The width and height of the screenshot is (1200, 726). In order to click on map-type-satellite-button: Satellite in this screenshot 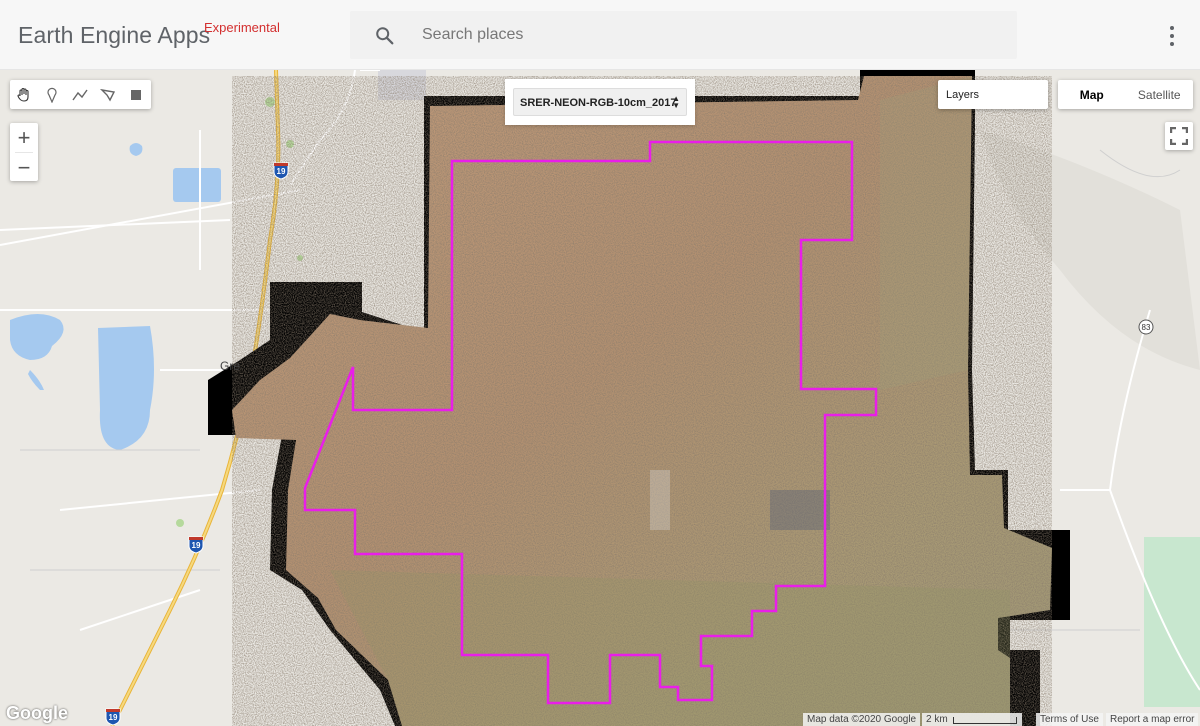, I will do `click(1160, 94)`.